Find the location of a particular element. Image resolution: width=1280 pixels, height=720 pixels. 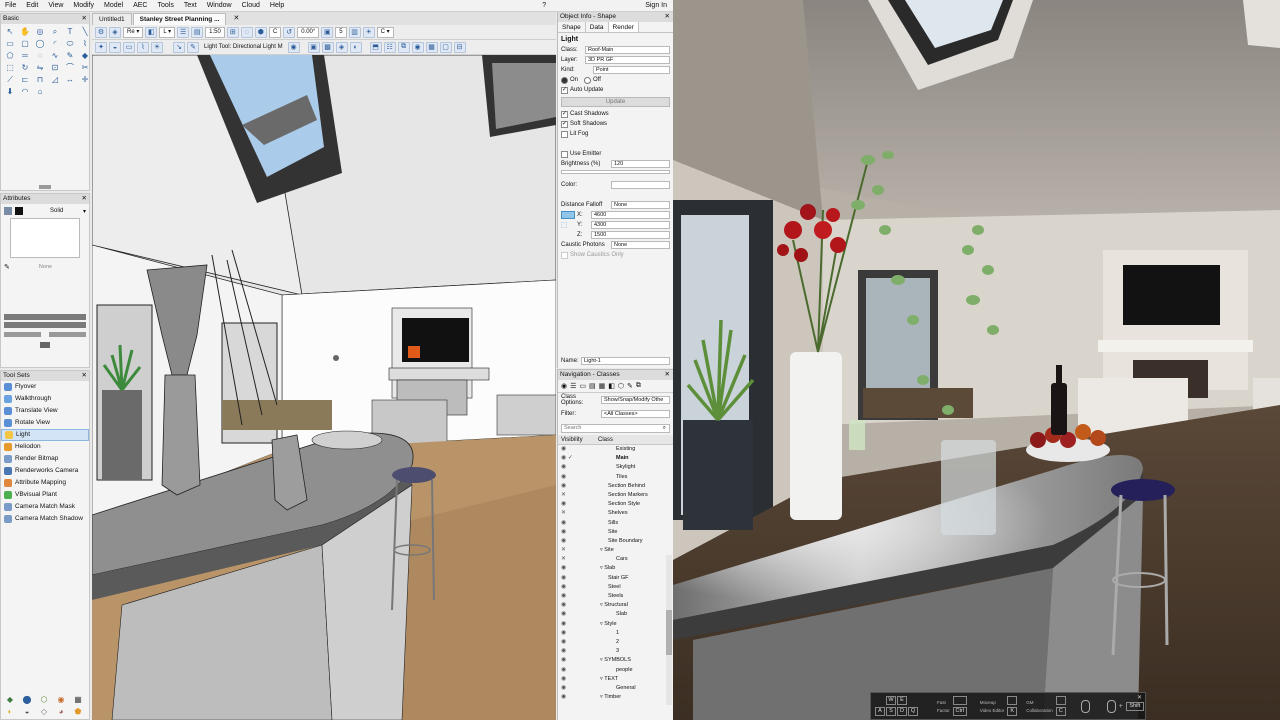

sheets-nav-icon: ▤ is located at coordinates (592, 386).